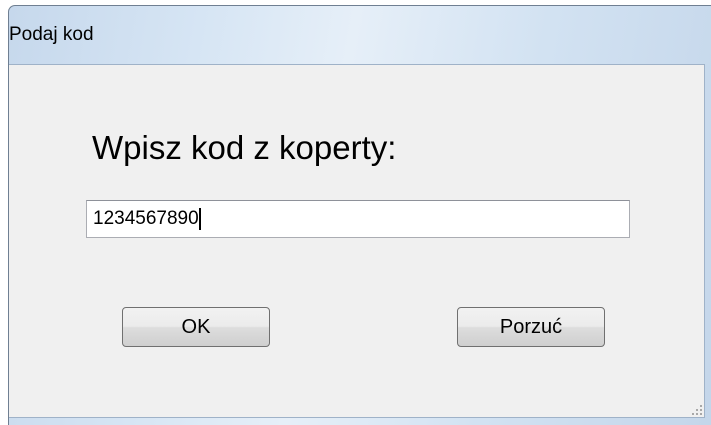 This screenshot has width=711, height=425. What do you see at coordinates (531, 327) in the screenshot?
I see `cancel-button: Porzuć` at bounding box center [531, 327].